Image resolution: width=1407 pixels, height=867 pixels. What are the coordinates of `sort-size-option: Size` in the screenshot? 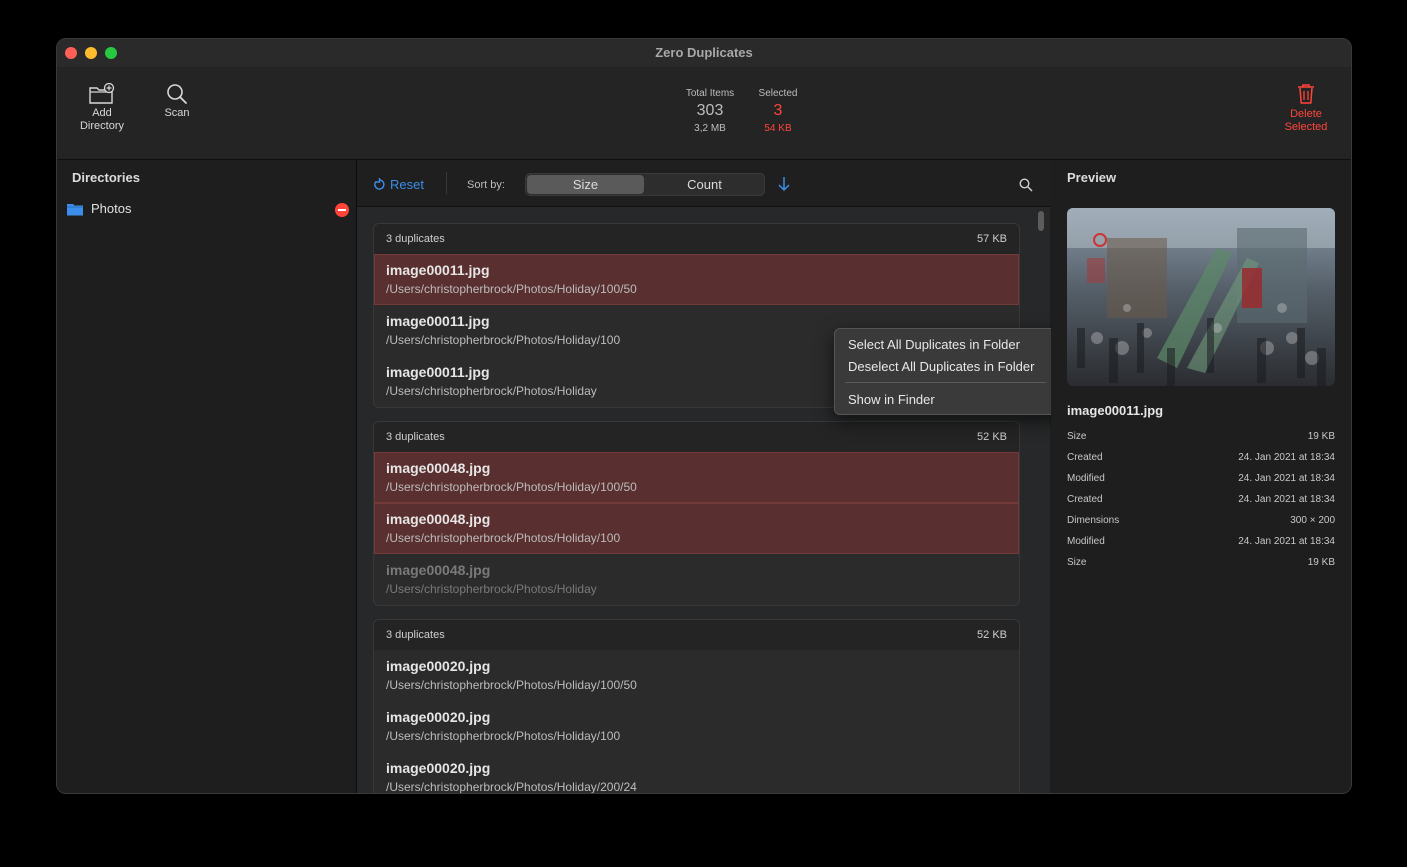 It's located at (585, 184).